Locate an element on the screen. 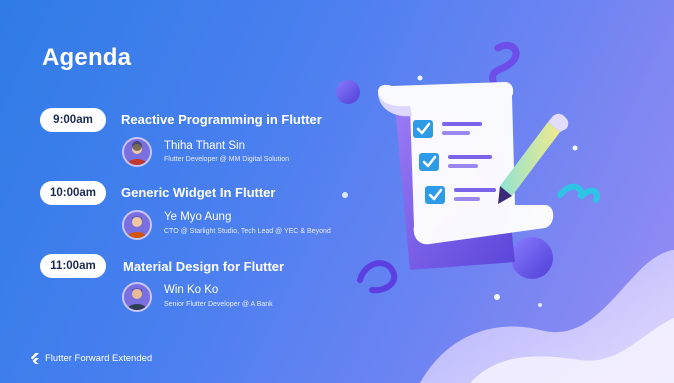  flutter-logo-icon is located at coordinates (34, 358).